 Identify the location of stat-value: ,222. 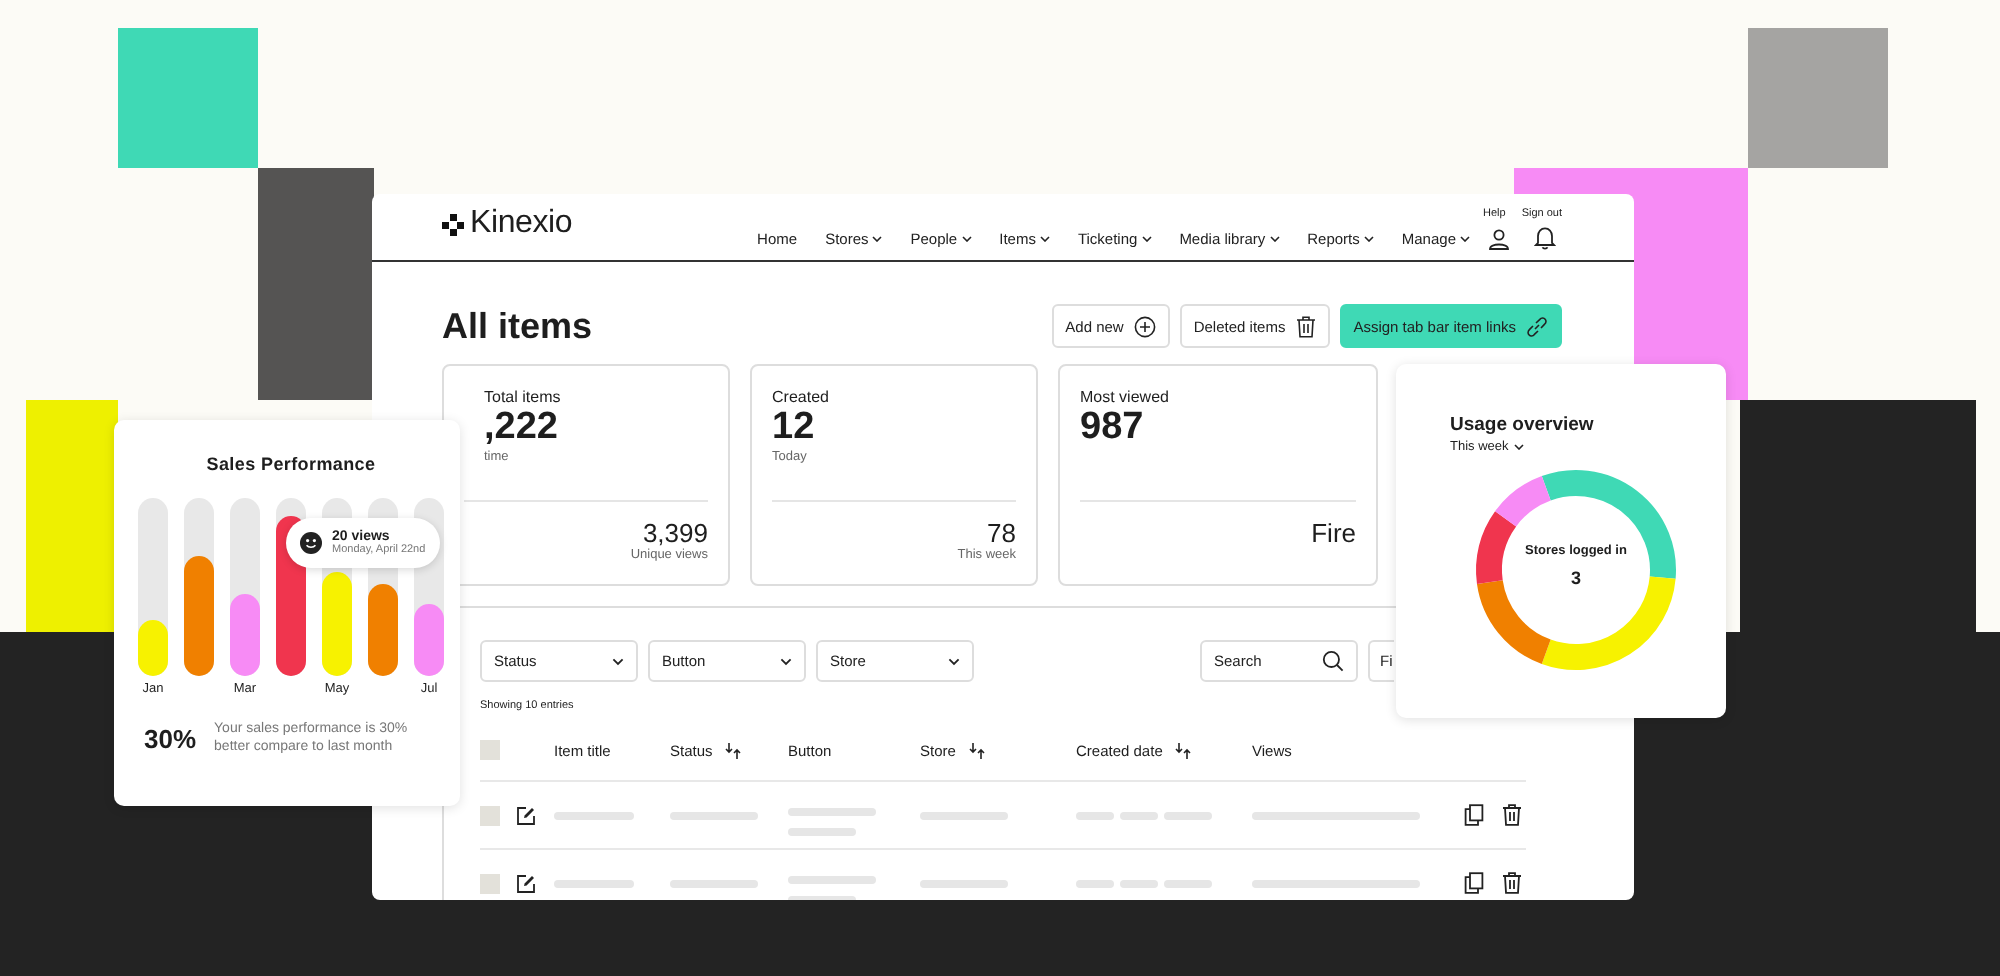
(521, 428).